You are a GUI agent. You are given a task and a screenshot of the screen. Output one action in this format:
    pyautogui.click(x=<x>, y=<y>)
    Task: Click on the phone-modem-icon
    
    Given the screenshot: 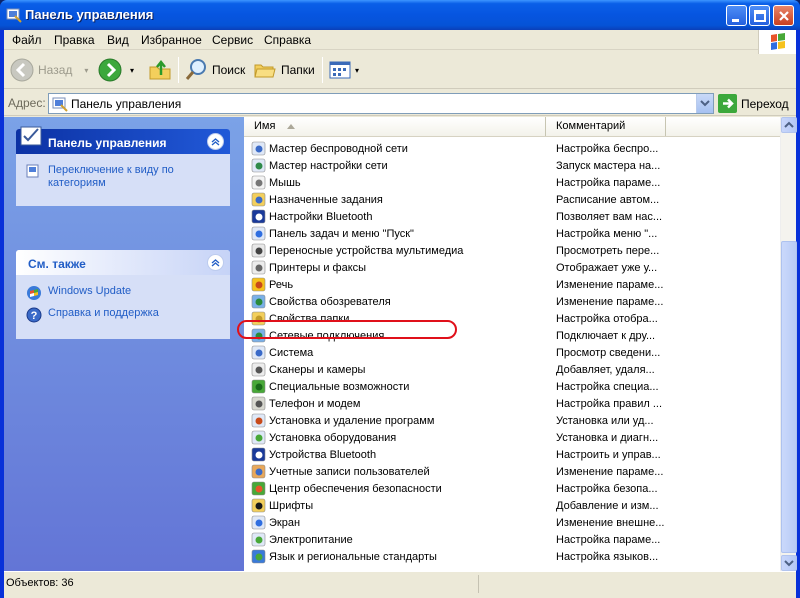 What is the action you would take?
    pyautogui.click(x=258, y=403)
    